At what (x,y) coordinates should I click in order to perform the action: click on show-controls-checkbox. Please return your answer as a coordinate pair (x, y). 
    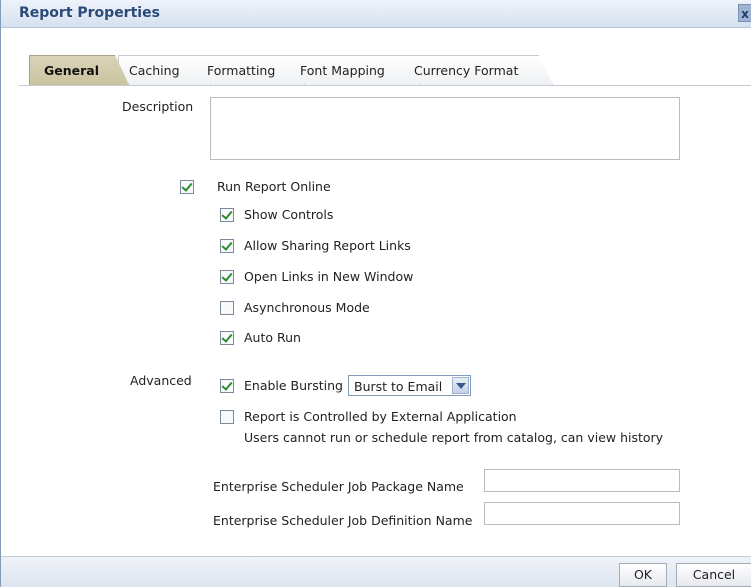
    Looking at the image, I should click on (227, 215).